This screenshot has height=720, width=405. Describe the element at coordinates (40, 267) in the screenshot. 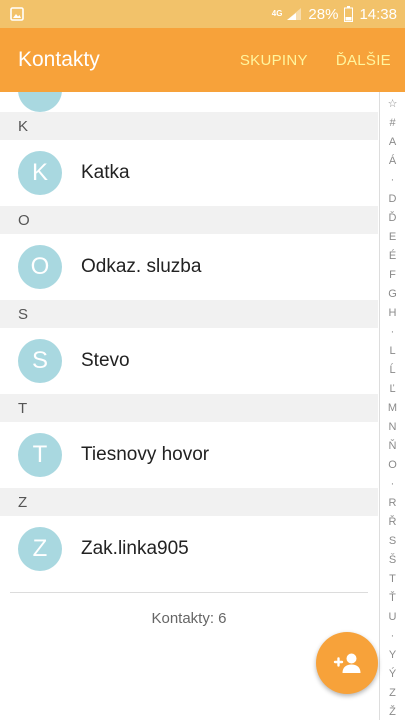

I see `avatar: O` at that location.